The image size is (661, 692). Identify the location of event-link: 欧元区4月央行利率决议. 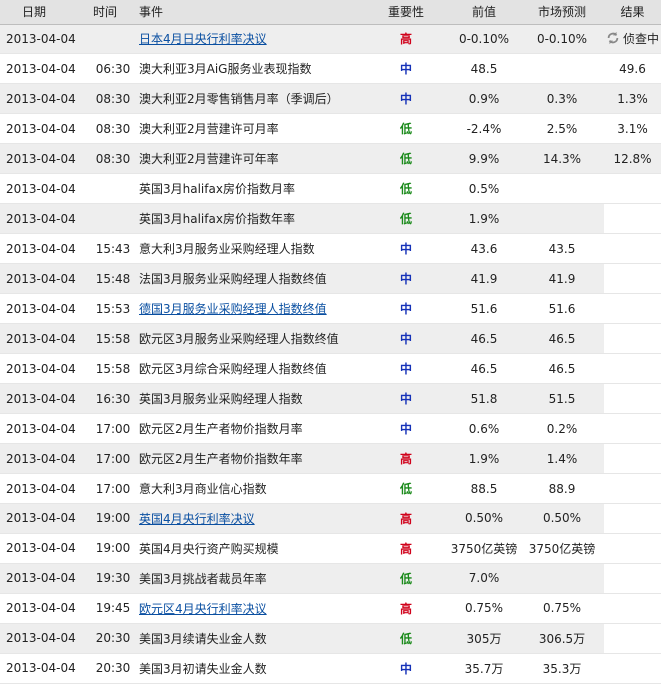
(203, 609).